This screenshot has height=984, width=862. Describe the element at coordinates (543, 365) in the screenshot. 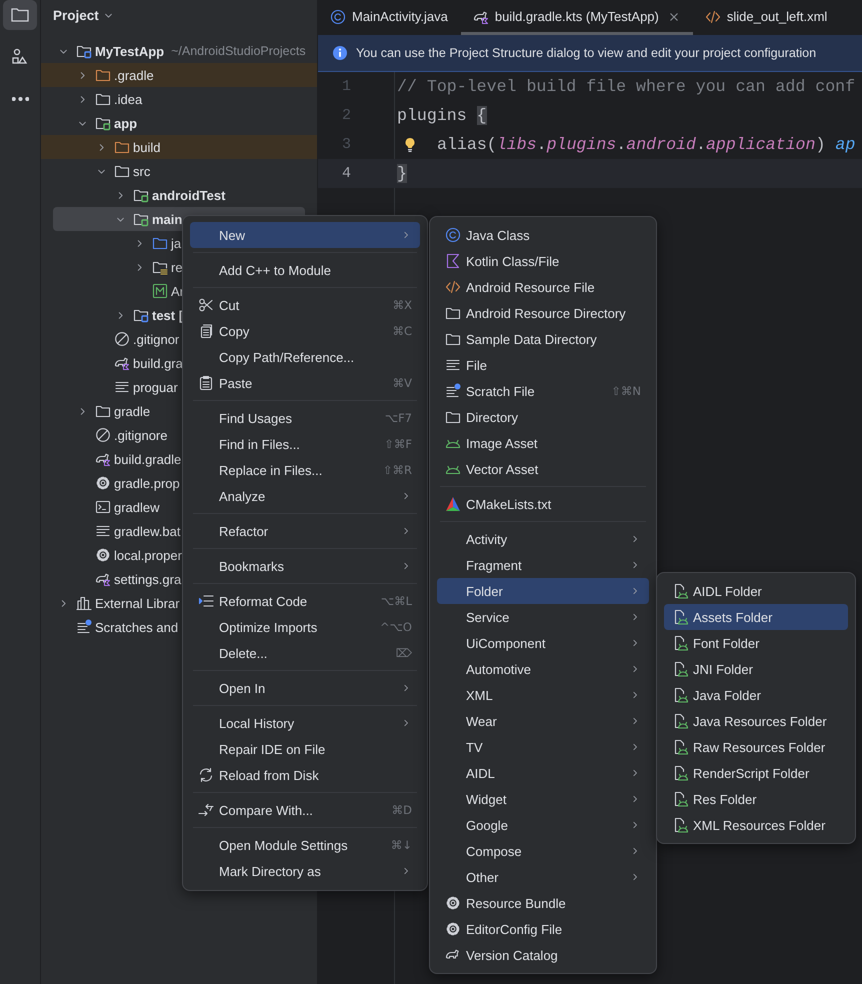

I see `menu-item: File` at that location.